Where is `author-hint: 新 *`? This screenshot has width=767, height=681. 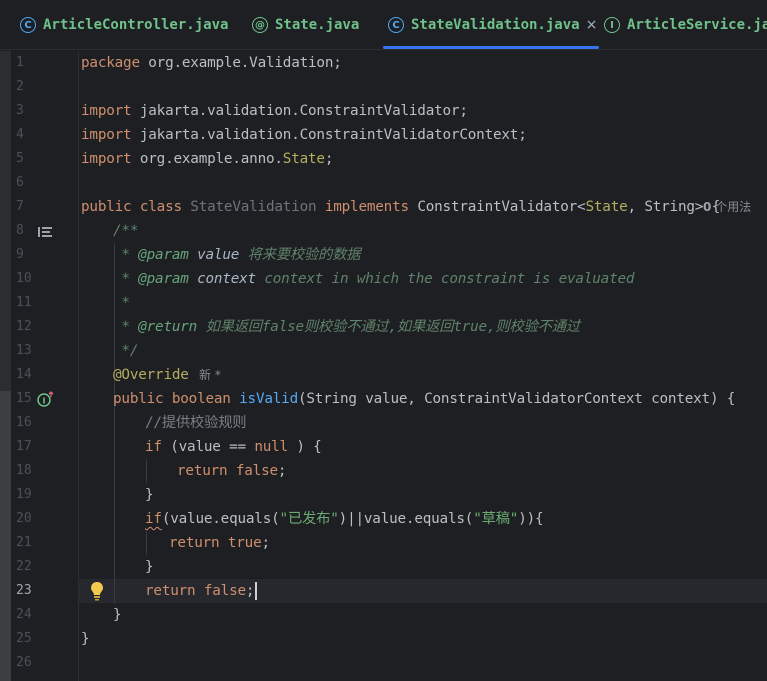 author-hint: 新 * is located at coordinates (210, 375).